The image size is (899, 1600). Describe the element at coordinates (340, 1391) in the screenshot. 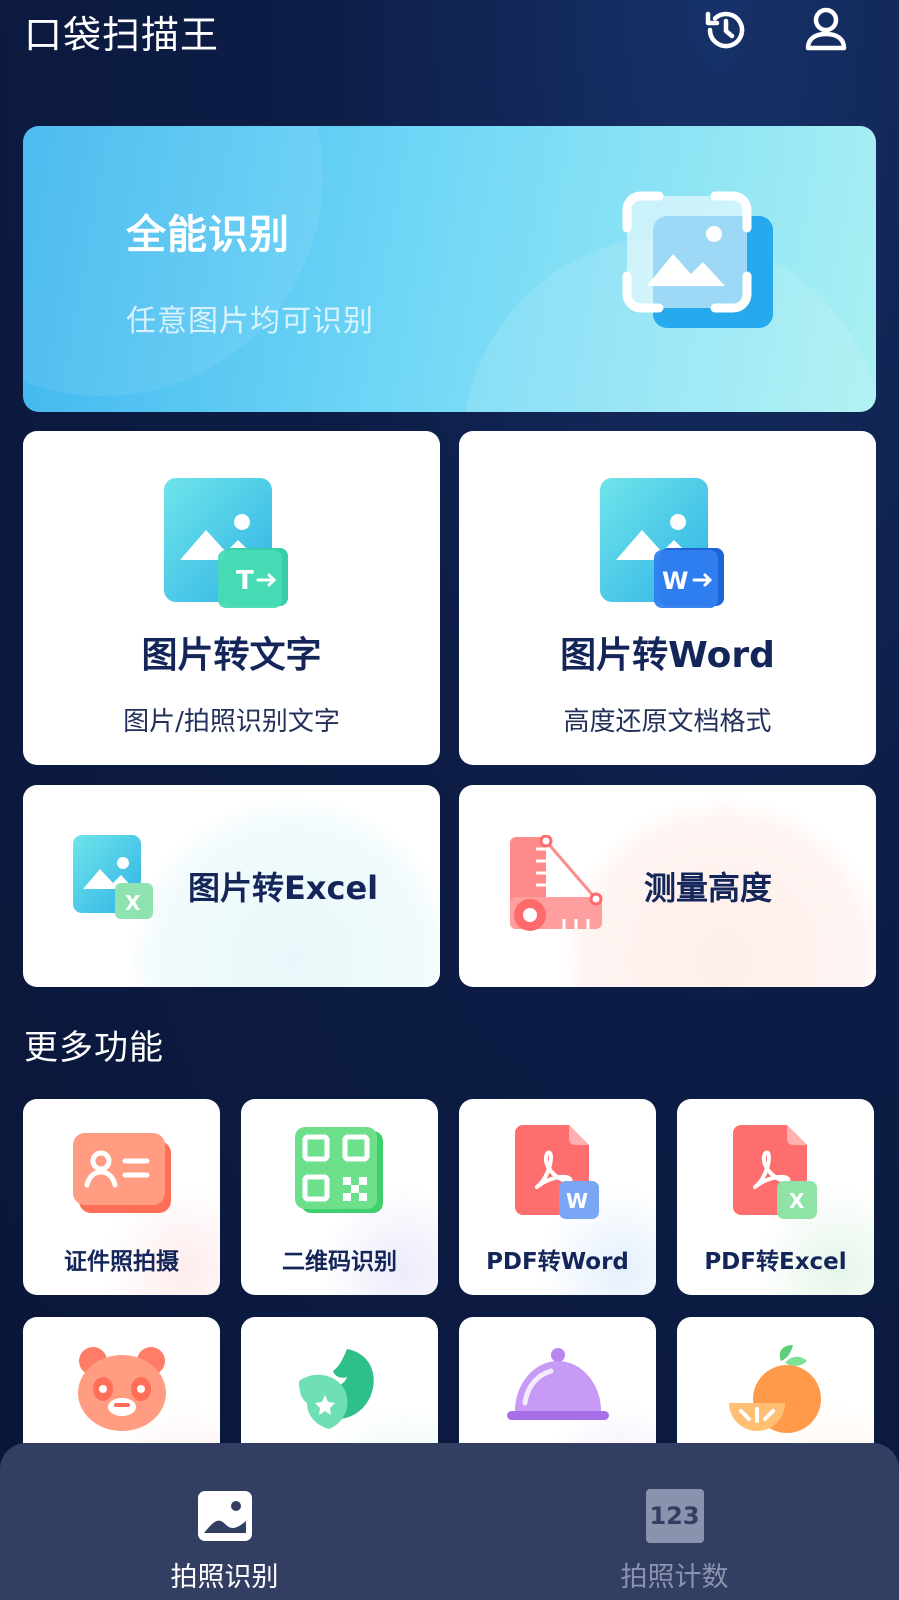

I see `plant-icon` at that location.